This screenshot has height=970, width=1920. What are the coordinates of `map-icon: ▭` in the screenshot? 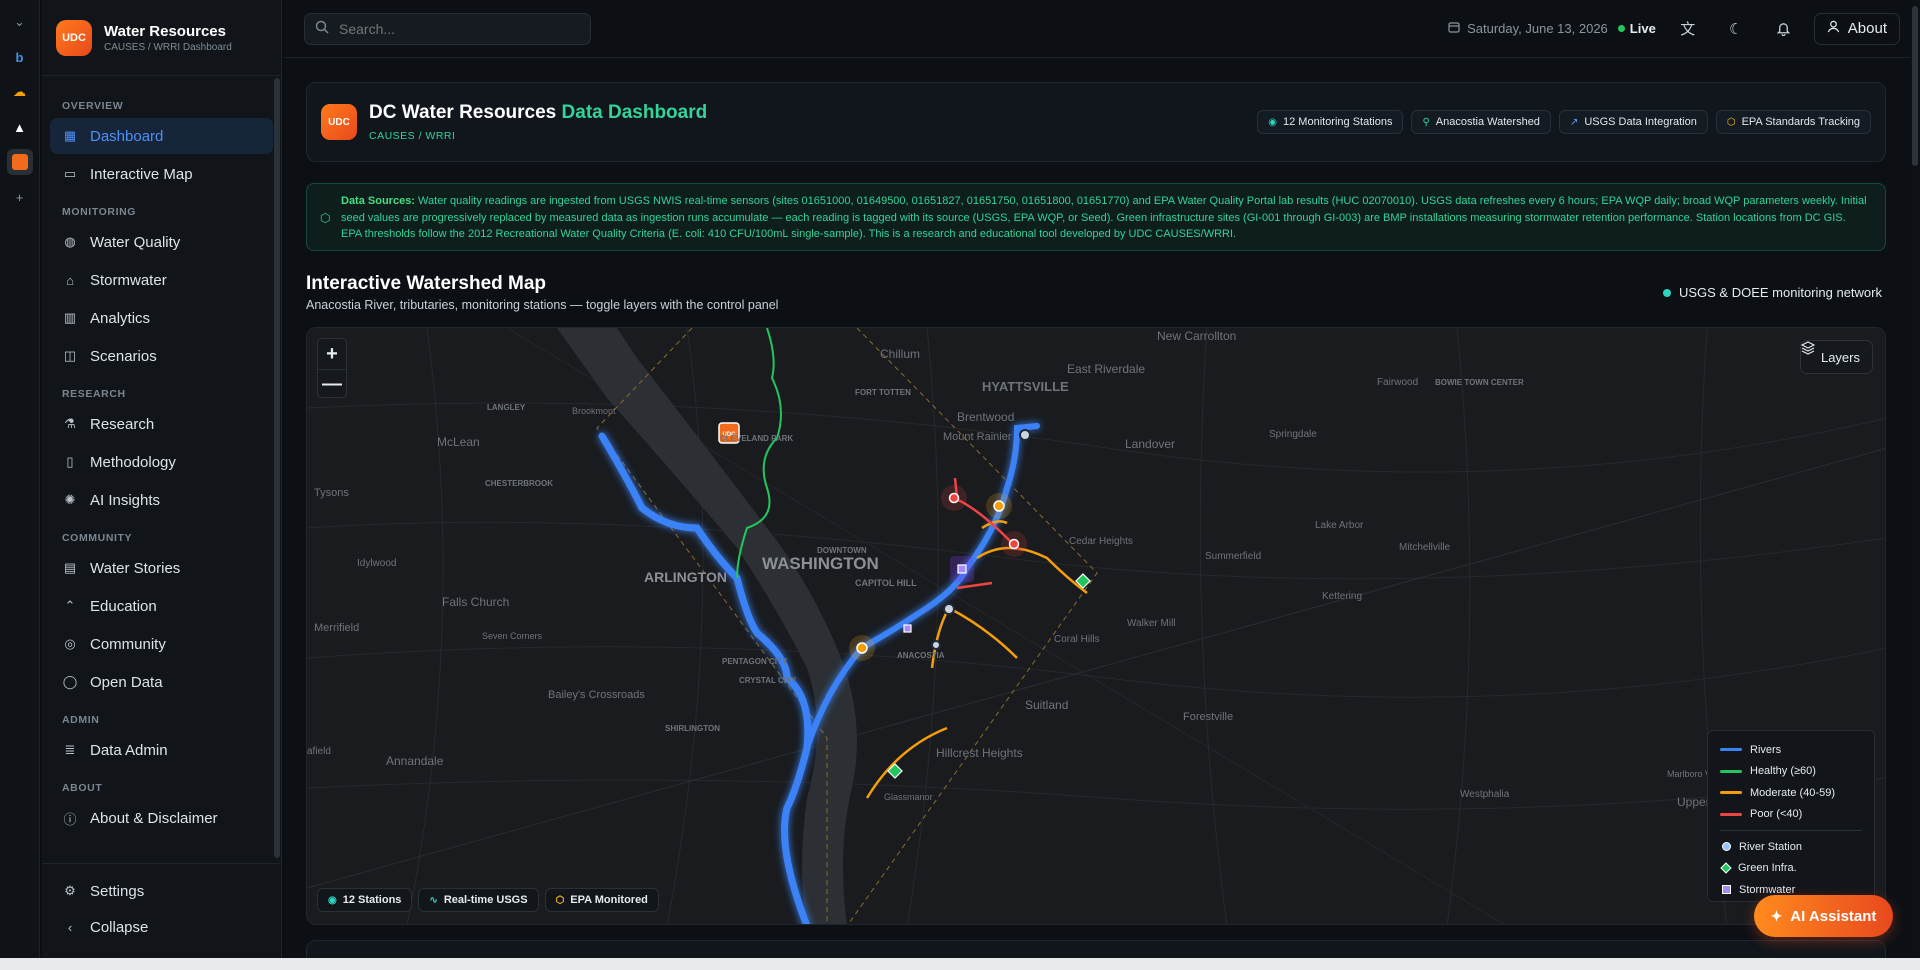 It's located at (70, 173).